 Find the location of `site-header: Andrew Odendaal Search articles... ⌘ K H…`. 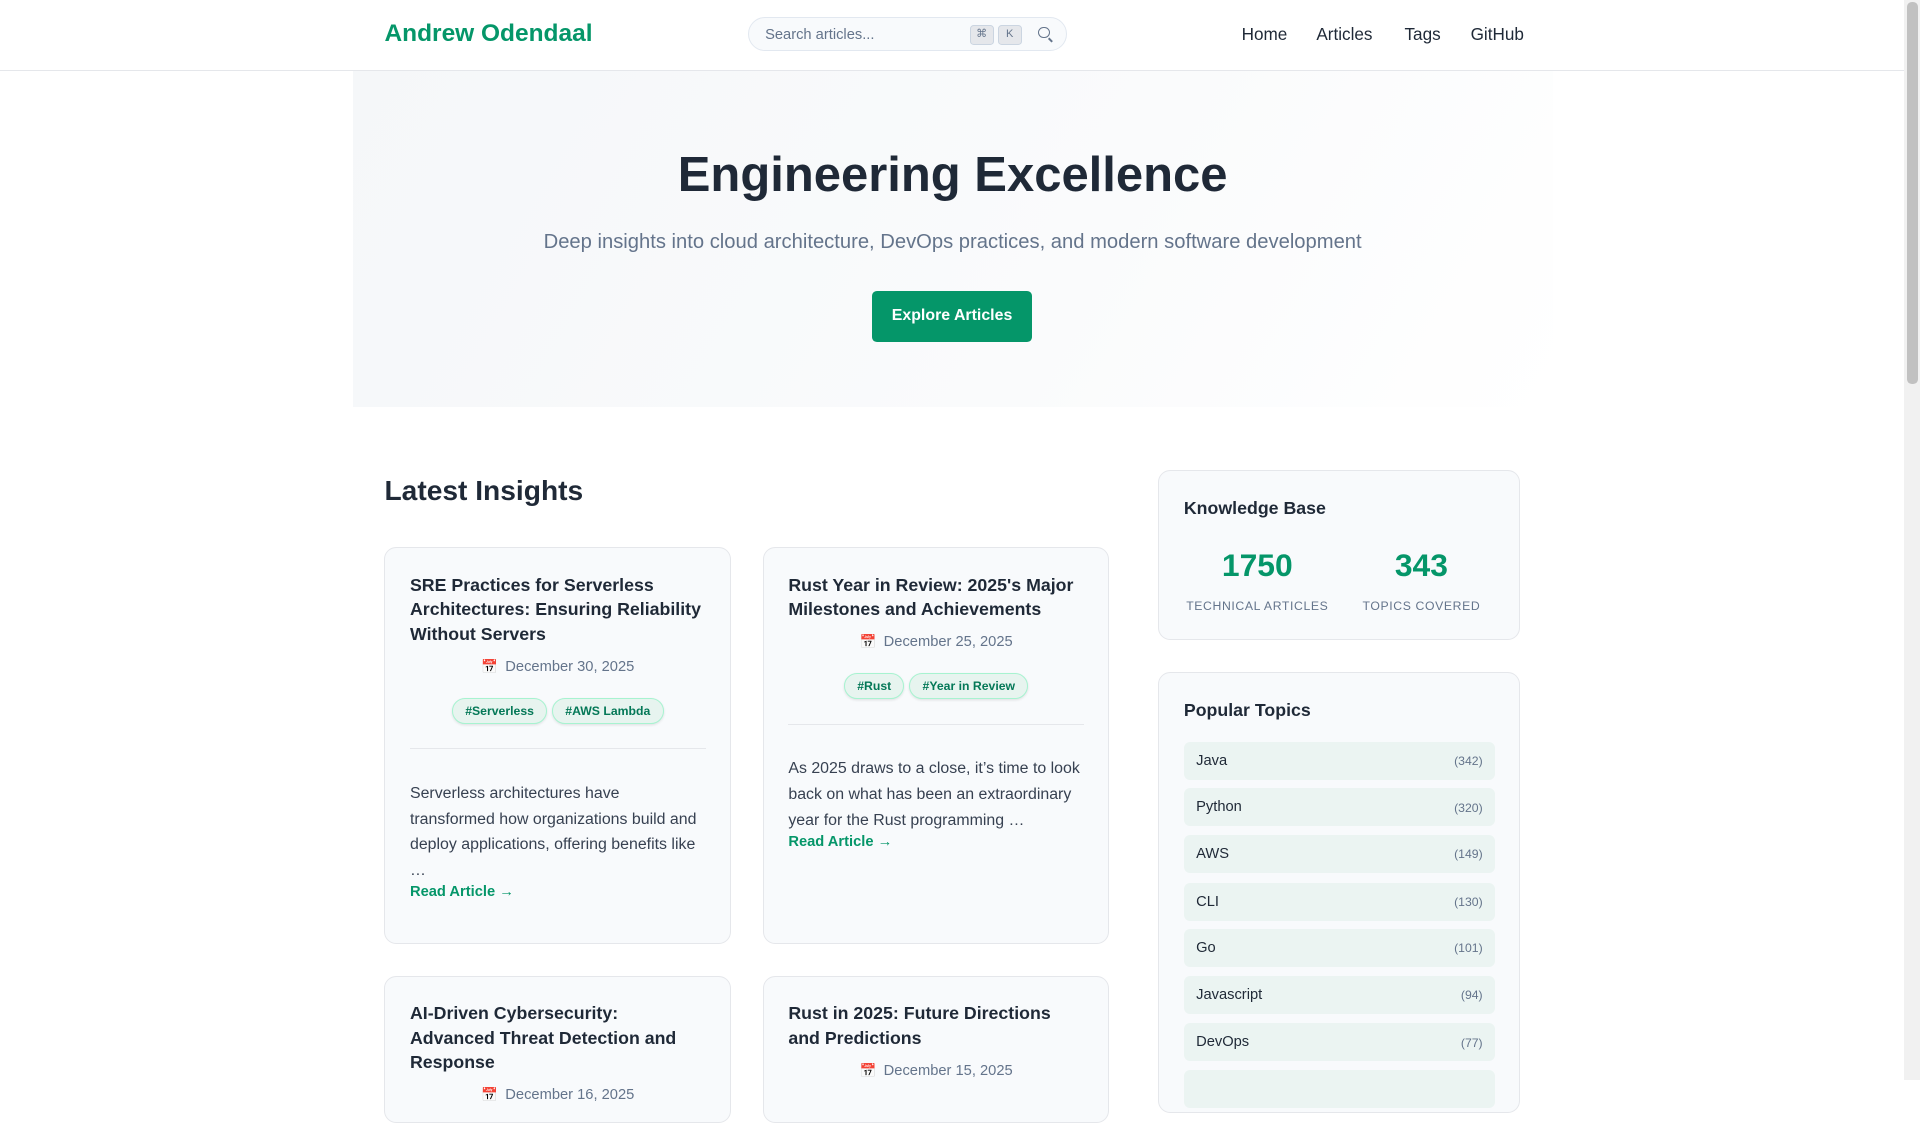

site-header: Andrew Odendaal Search articles... ⌘ K H… is located at coordinates (952, 35).